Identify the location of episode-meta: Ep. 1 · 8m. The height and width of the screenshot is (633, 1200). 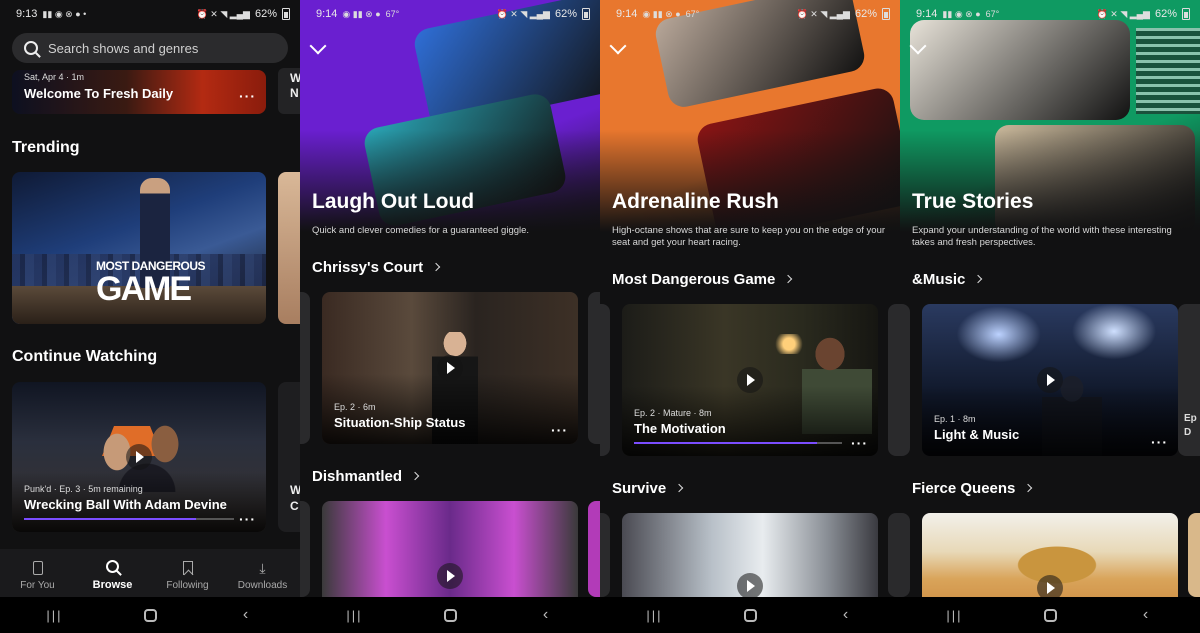
(955, 419).